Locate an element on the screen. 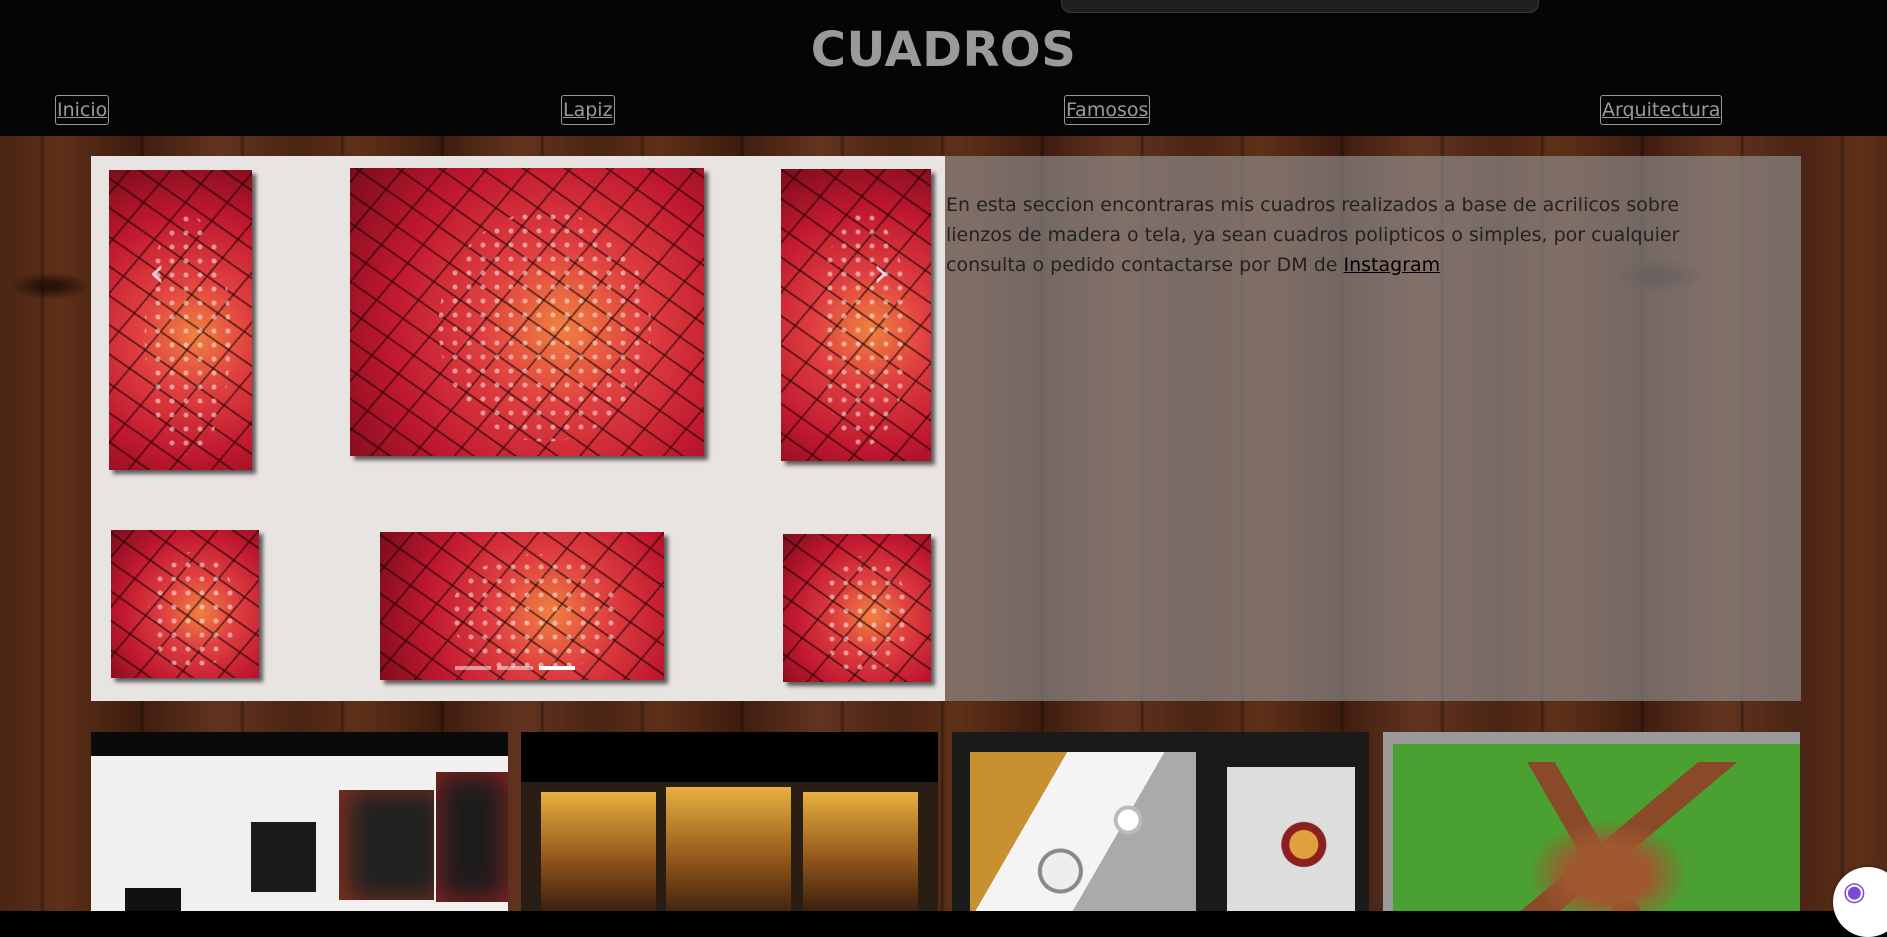 The height and width of the screenshot is (937, 1887). carousel-indicator-active is located at coordinates (557, 668).